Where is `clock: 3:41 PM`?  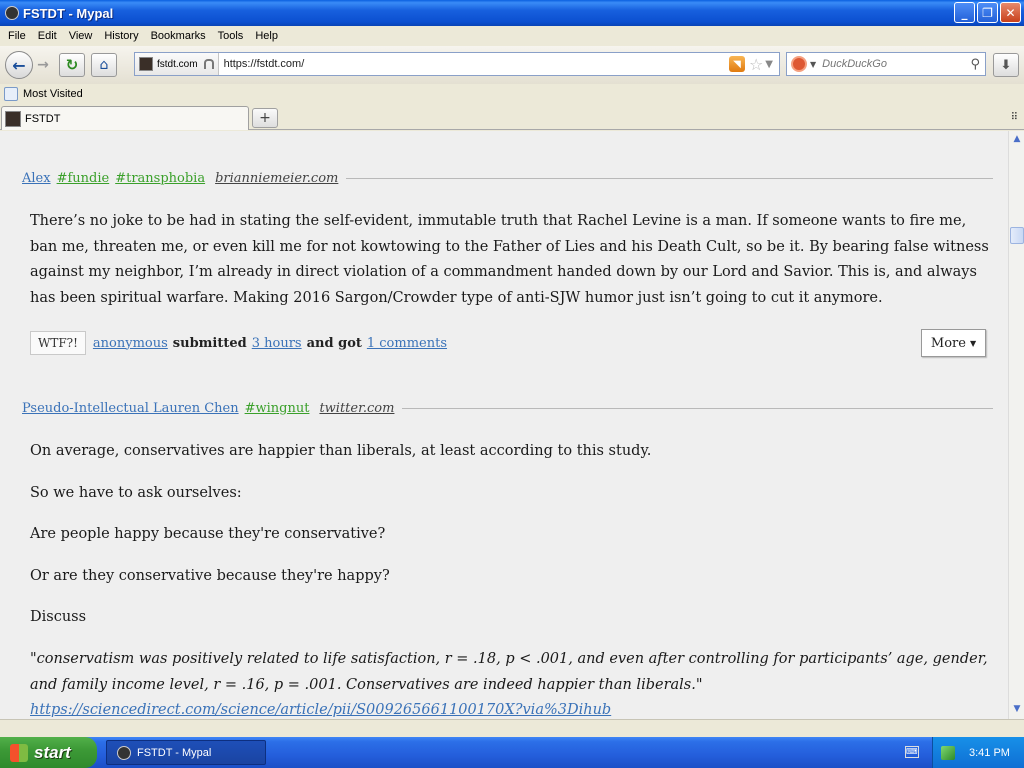
clock: 3:41 PM is located at coordinates (989, 753).